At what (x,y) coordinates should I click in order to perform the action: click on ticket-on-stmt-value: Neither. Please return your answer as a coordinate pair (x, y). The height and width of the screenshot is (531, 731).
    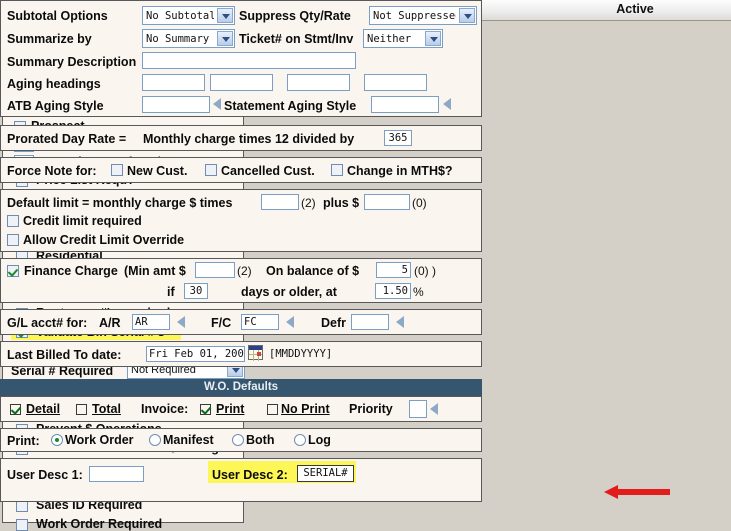
    Looking at the image, I should click on (389, 39).